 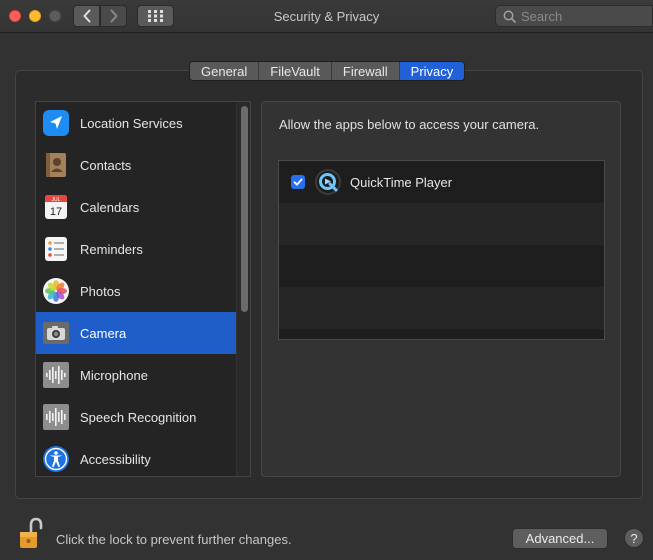 I want to click on search-field, so click(x=574, y=16).